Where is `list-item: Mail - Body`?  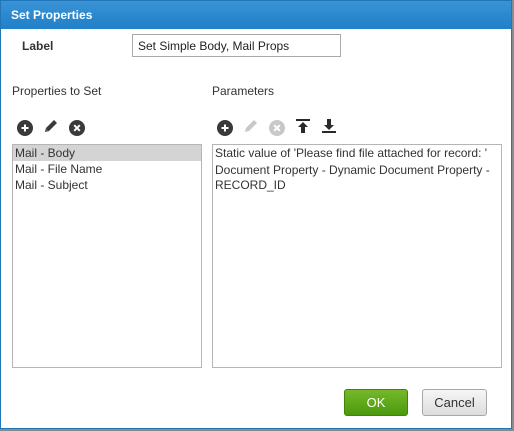
list-item: Mail - Body is located at coordinates (107, 153).